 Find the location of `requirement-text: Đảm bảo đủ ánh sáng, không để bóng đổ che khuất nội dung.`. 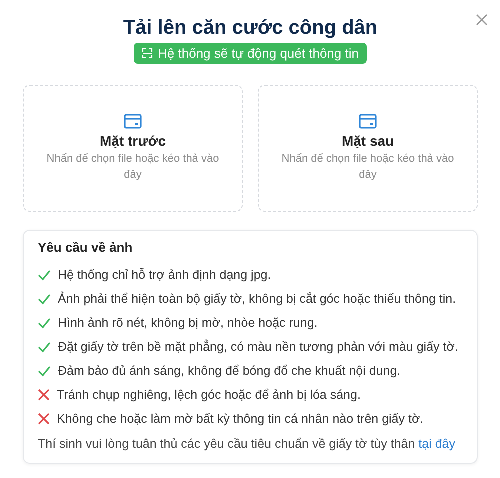

requirement-text: Đảm bảo đủ ánh sáng, không để bóng đổ che khuất nội dung. is located at coordinates (229, 371).